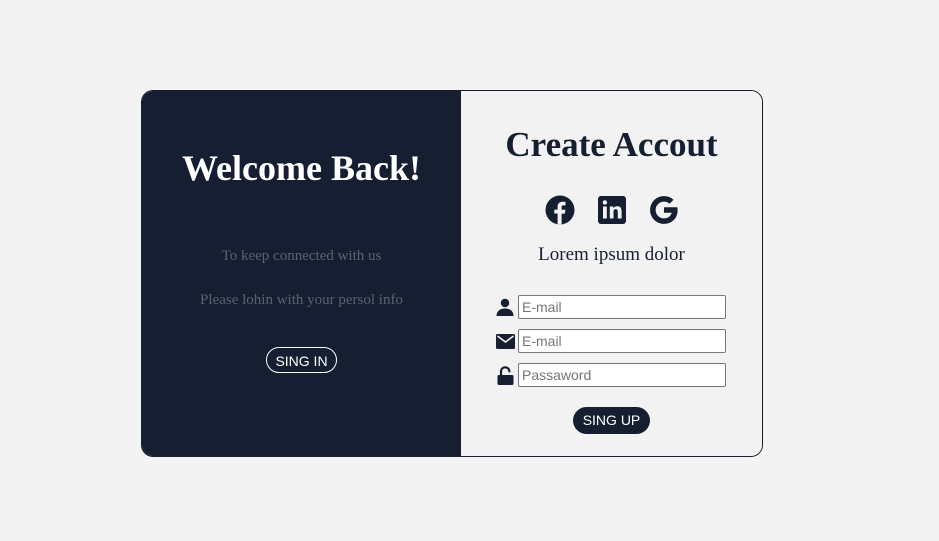  I want to click on signin-button: SING IN, so click(301, 360).